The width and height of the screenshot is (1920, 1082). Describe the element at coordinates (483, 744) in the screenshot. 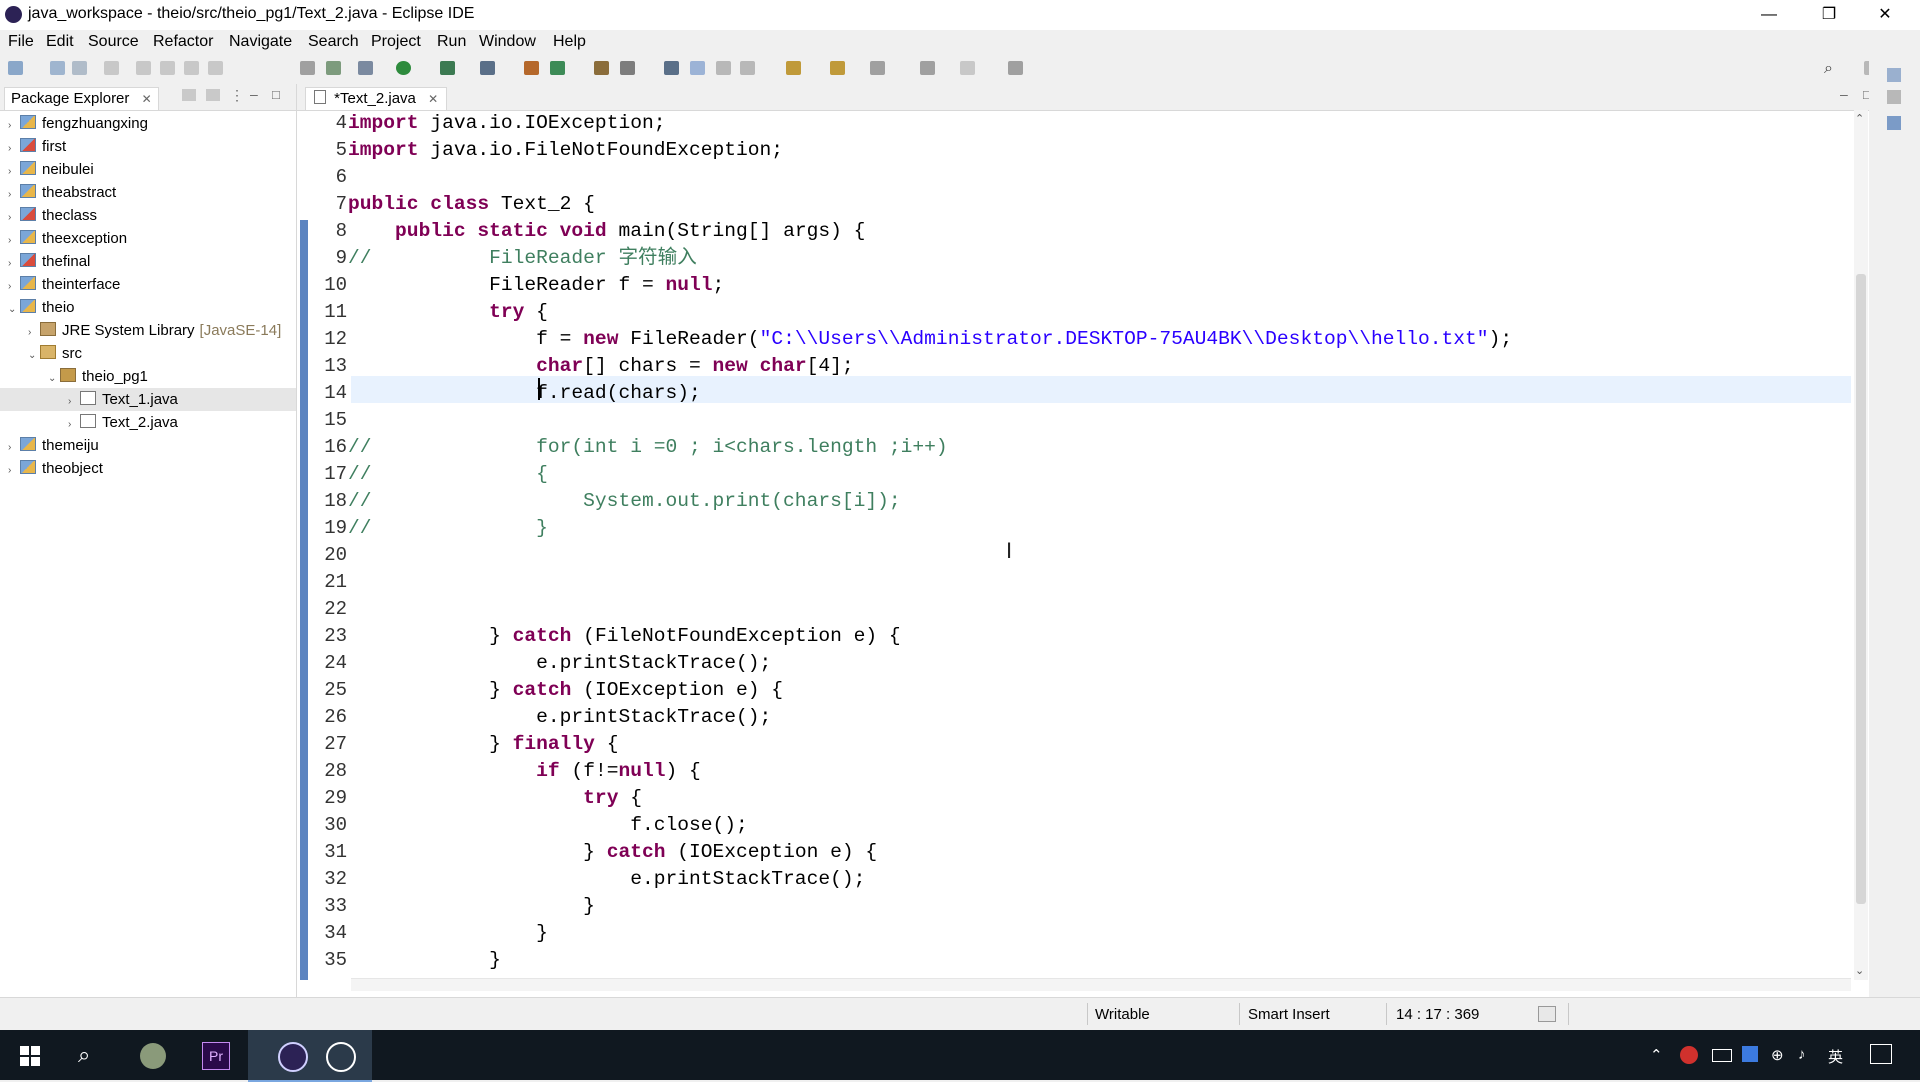

I see `code-line: } finally {` at that location.